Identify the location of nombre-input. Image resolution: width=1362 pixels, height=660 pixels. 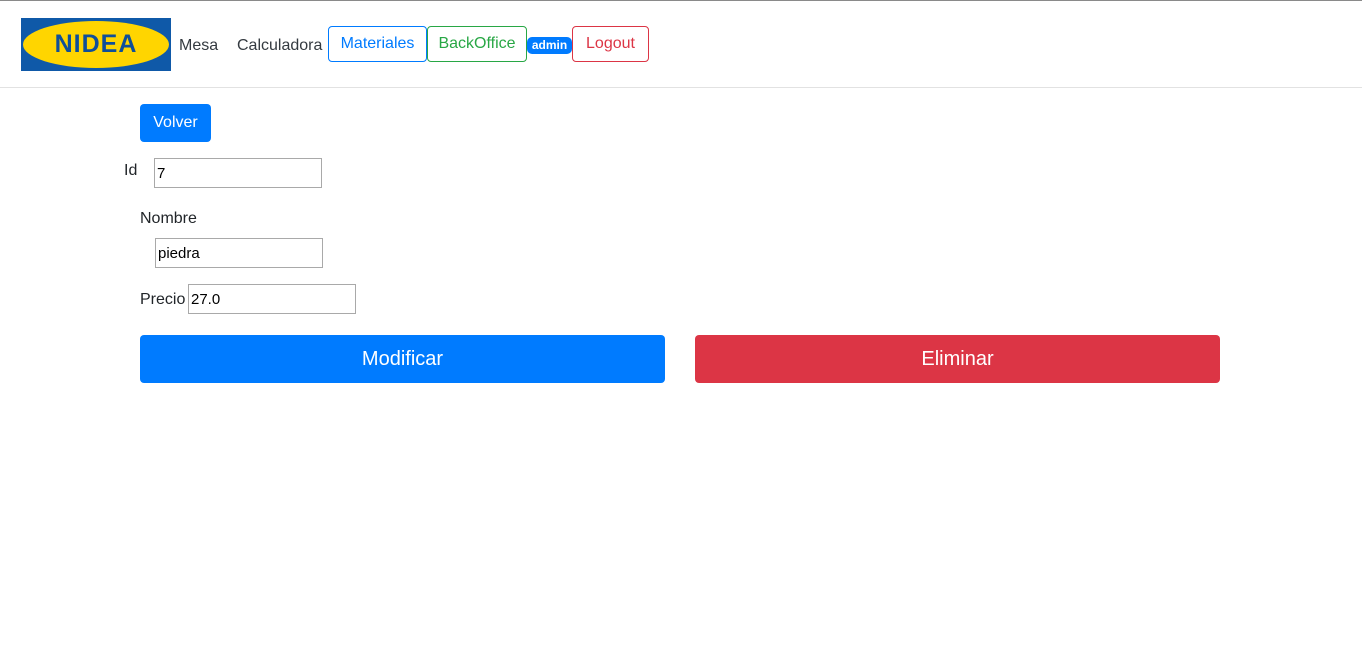
(239, 253).